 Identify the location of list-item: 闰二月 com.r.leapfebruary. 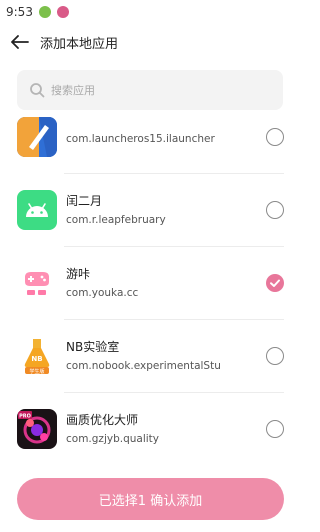
(150, 209).